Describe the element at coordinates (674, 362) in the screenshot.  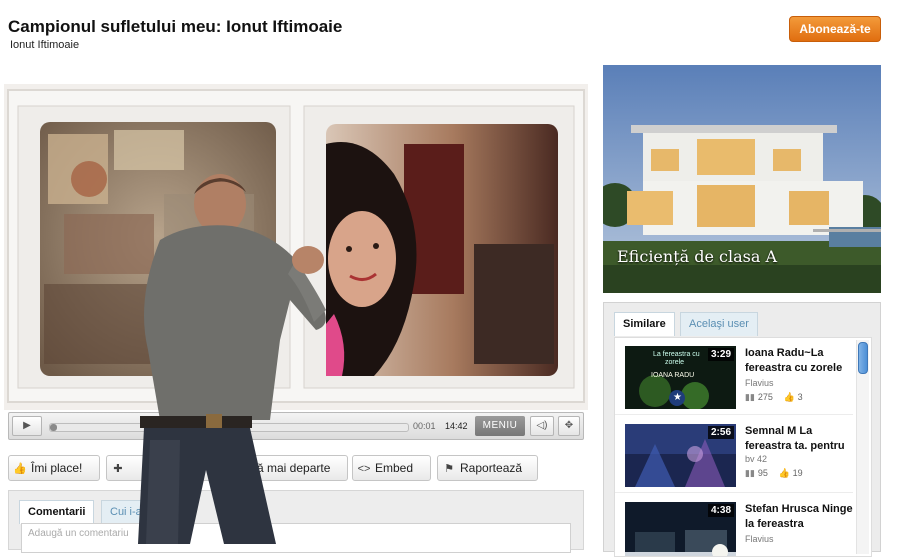
I see `thumb-text-2: zorele` at that location.